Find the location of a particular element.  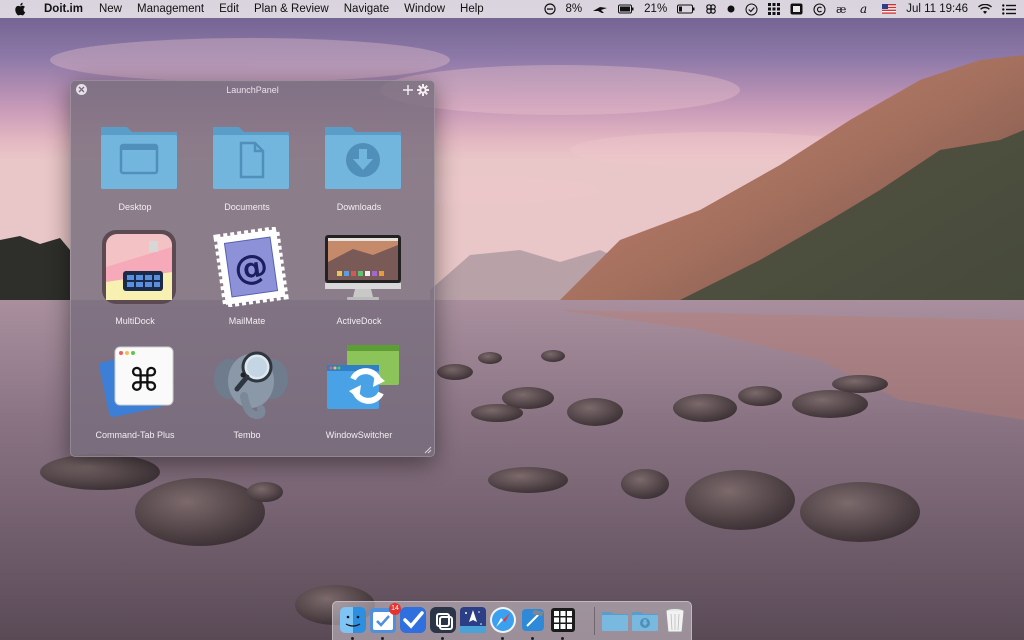

finder-icon is located at coordinates (353, 620).